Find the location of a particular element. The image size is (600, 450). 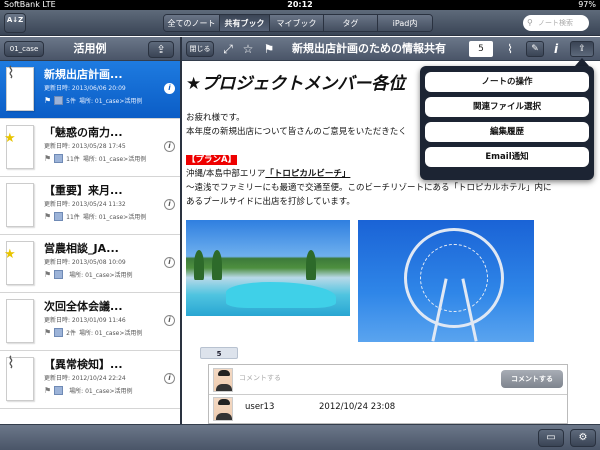

edit-icon: ✎ is located at coordinates (535, 49).